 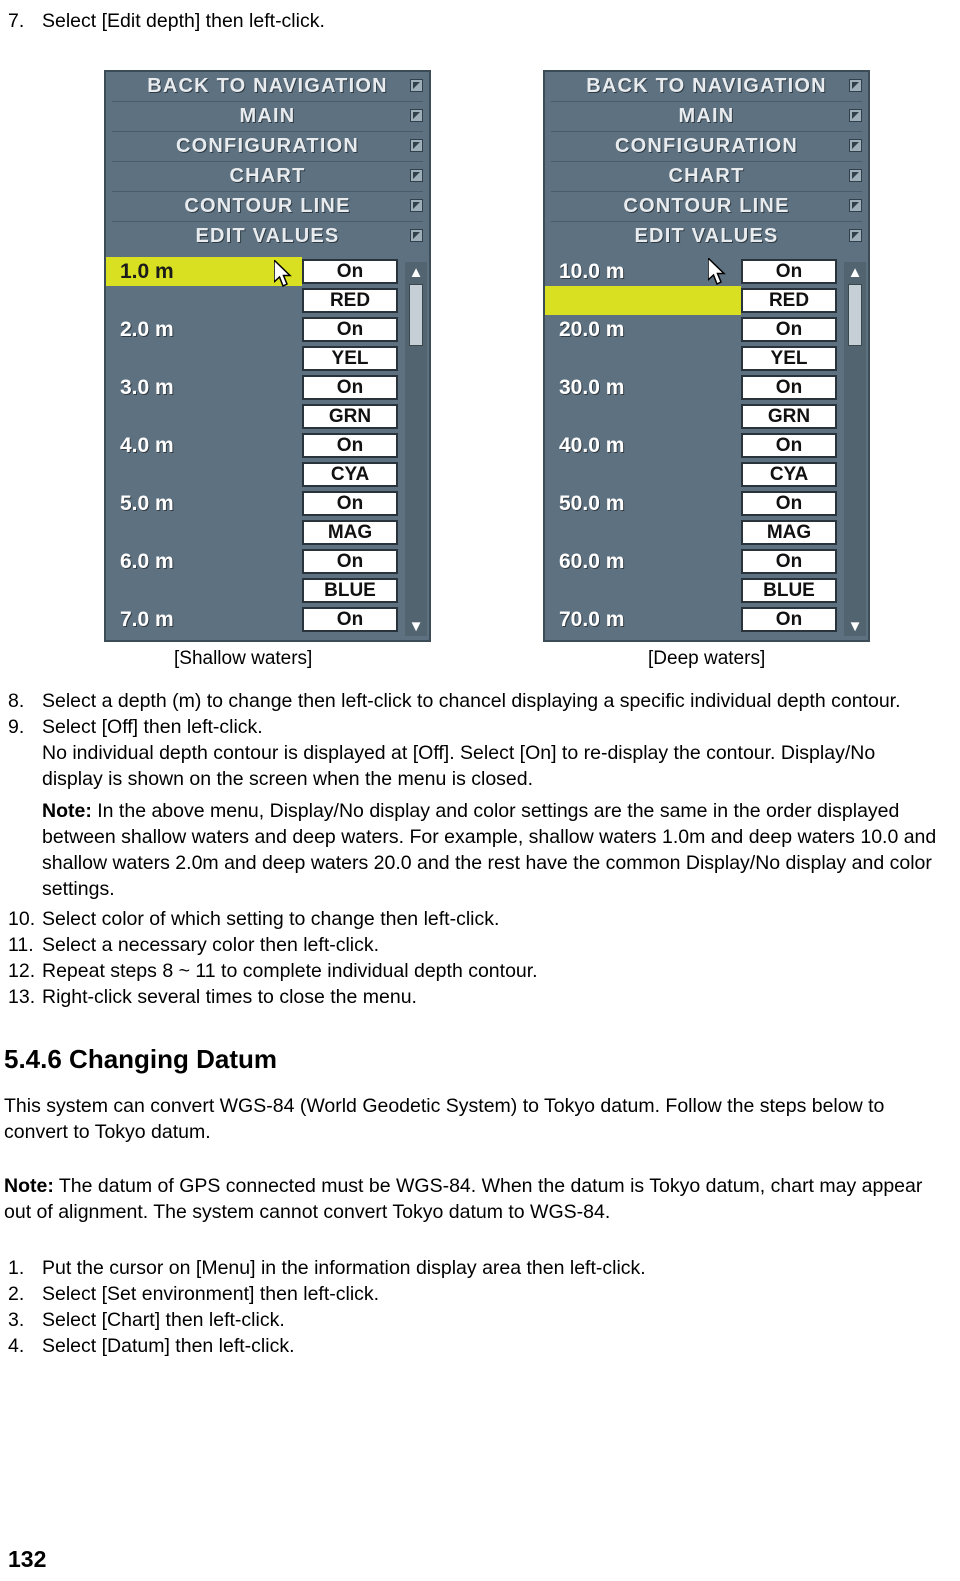 I want to click on table-row: 50.0 m On, so click(x=706, y=503).